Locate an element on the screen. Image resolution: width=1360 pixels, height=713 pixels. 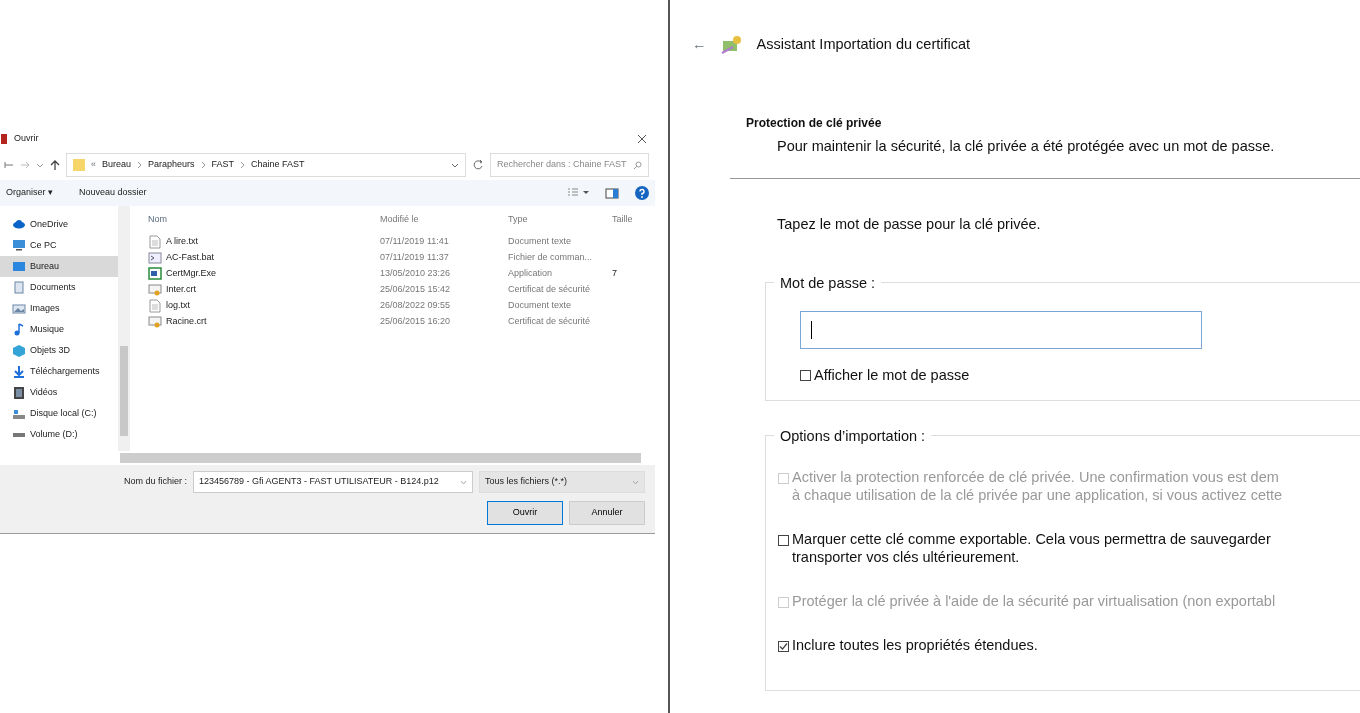
breadcrumb-item: Bureau is located at coordinates (117, 165).